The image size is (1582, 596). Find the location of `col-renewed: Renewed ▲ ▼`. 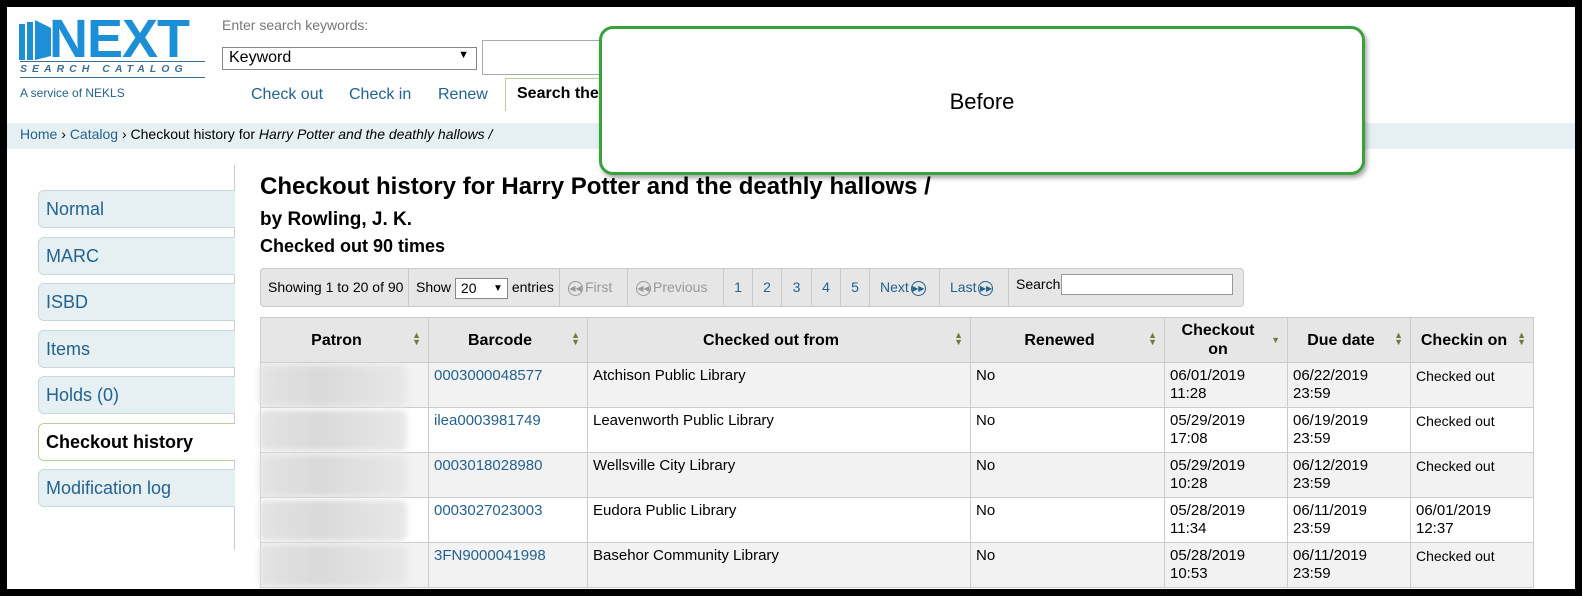

col-renewed: Renewed ▲ ▼ is located at coordinates (1067, 340).